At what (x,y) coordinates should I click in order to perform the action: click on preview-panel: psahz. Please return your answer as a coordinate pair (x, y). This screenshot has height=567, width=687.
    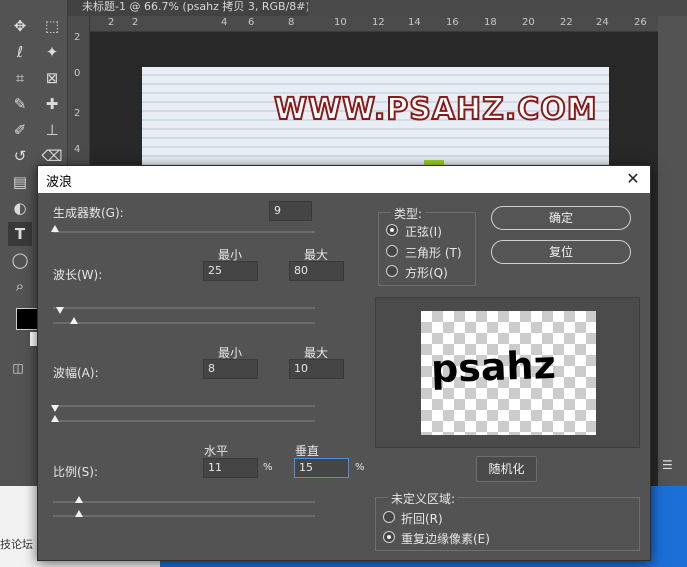
    Looking at the image, I should click on (507, 372).